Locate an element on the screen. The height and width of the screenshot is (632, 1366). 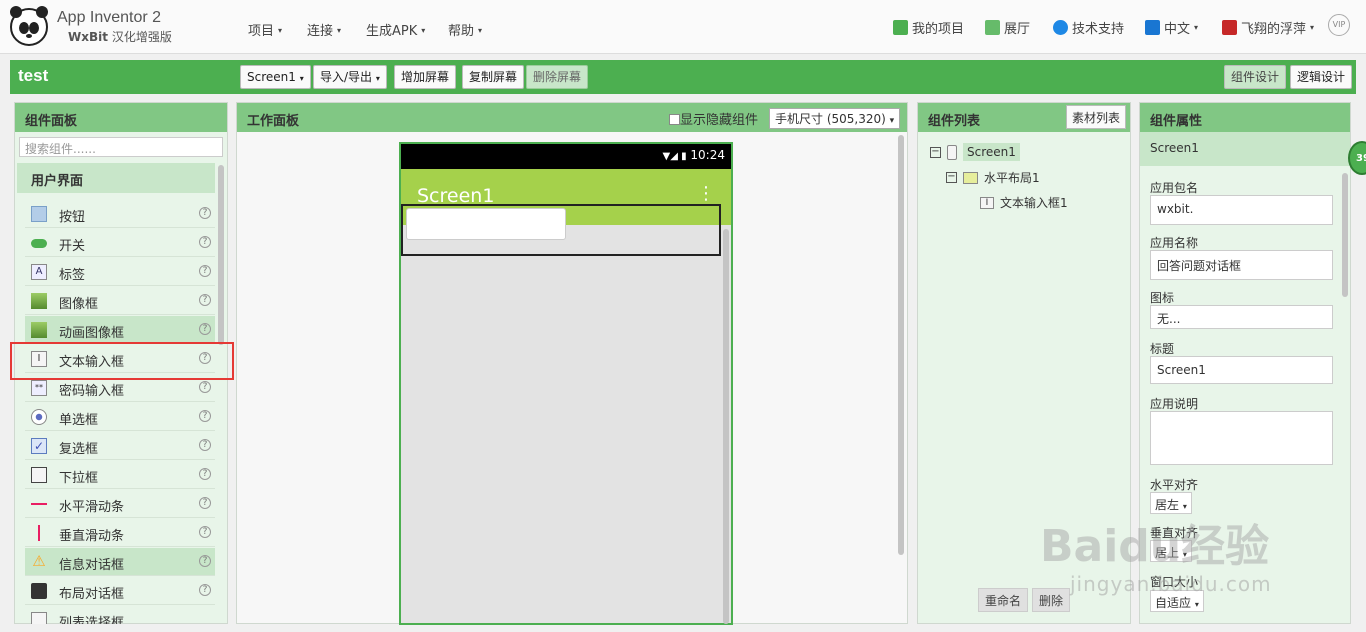
tree-node-textbox: I 文本输入框1 is located at coordinates (1024, 202).